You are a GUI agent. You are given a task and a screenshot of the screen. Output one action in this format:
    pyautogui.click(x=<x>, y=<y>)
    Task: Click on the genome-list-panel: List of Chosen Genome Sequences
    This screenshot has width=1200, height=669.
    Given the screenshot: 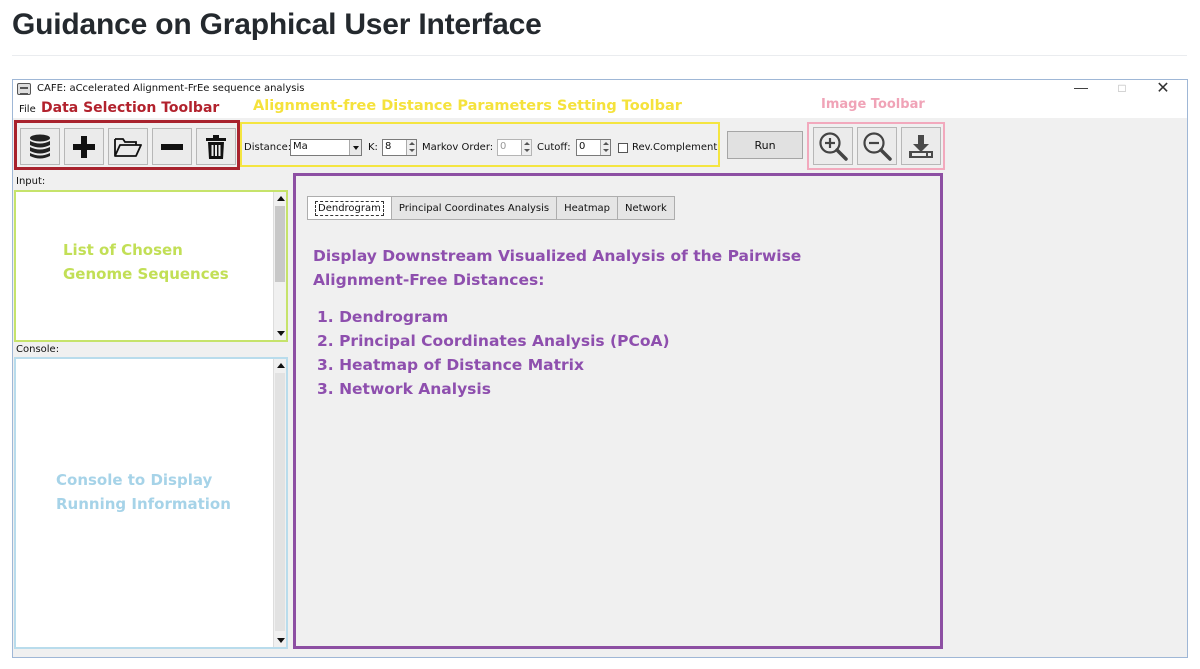 What is the action you would take?
    pyautogui.click(x=151, y=266)
    